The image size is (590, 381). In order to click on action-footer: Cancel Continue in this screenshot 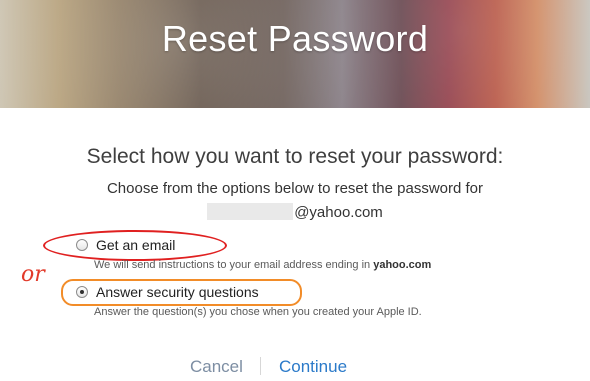, I will do `click(295, 367)`.